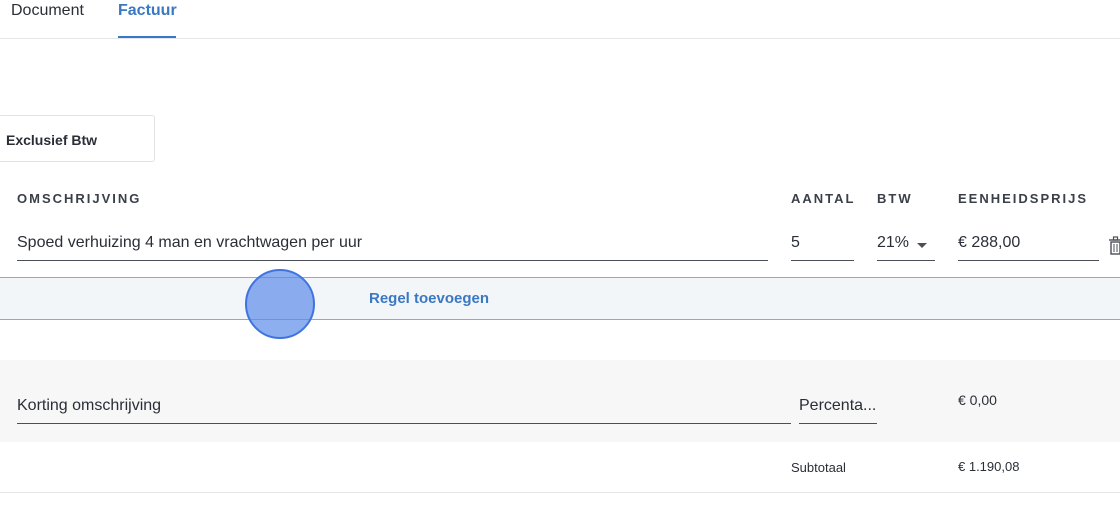  I want to click on column-header-quantity: AANTAL, so click(823, 198).